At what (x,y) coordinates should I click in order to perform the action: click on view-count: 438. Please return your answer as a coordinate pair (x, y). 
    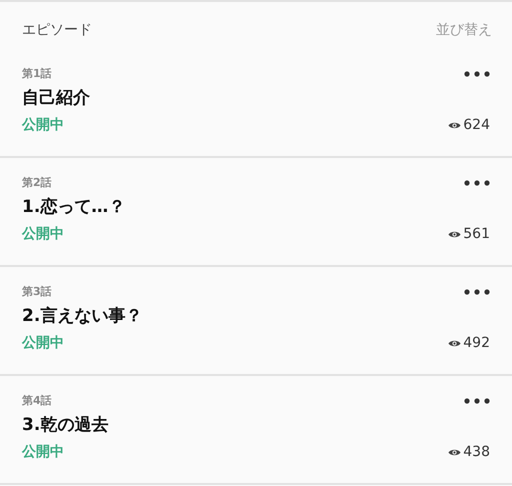
    Looking at the image, I should click on (476, 452).